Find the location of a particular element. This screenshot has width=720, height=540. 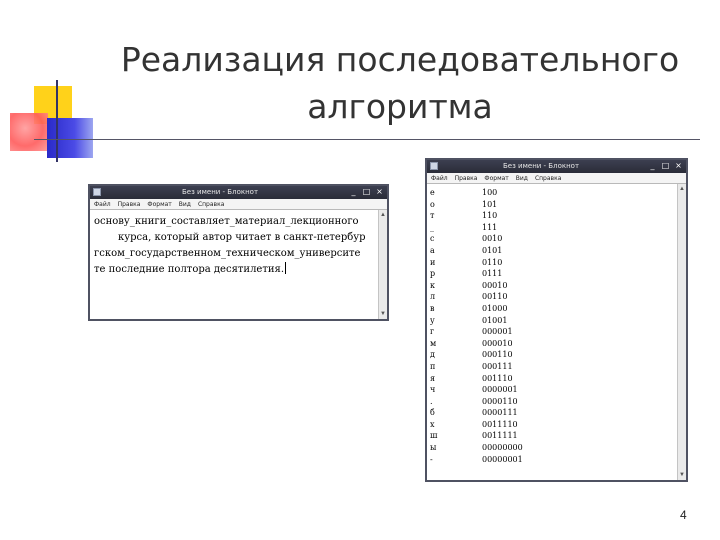

code-value: 0110 is located at coordinates (492, 262).